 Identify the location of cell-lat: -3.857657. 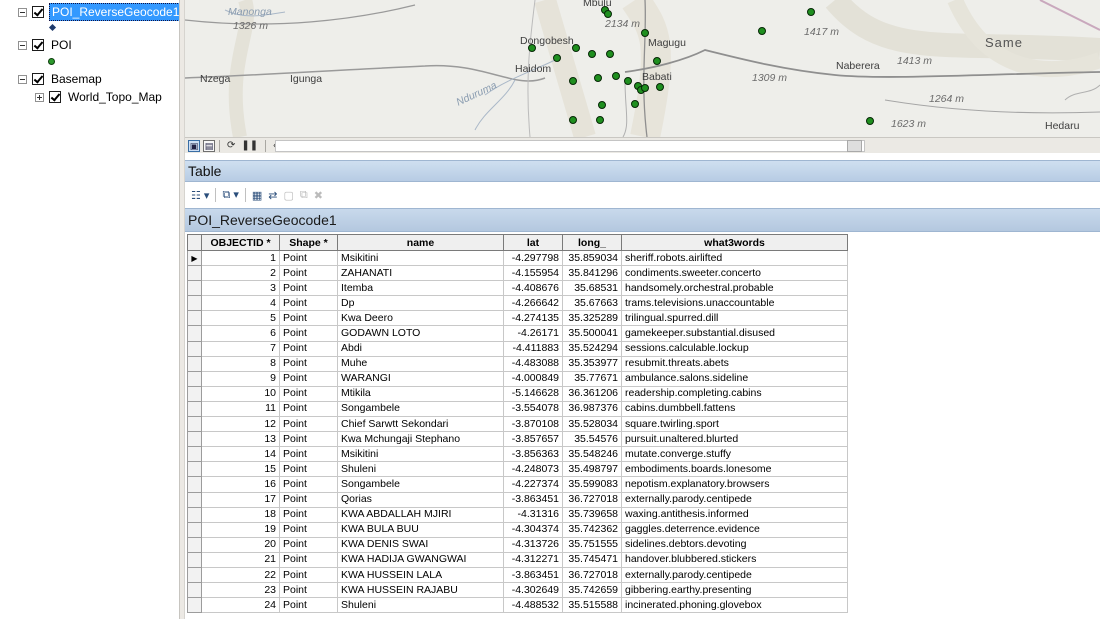
(533, 439).